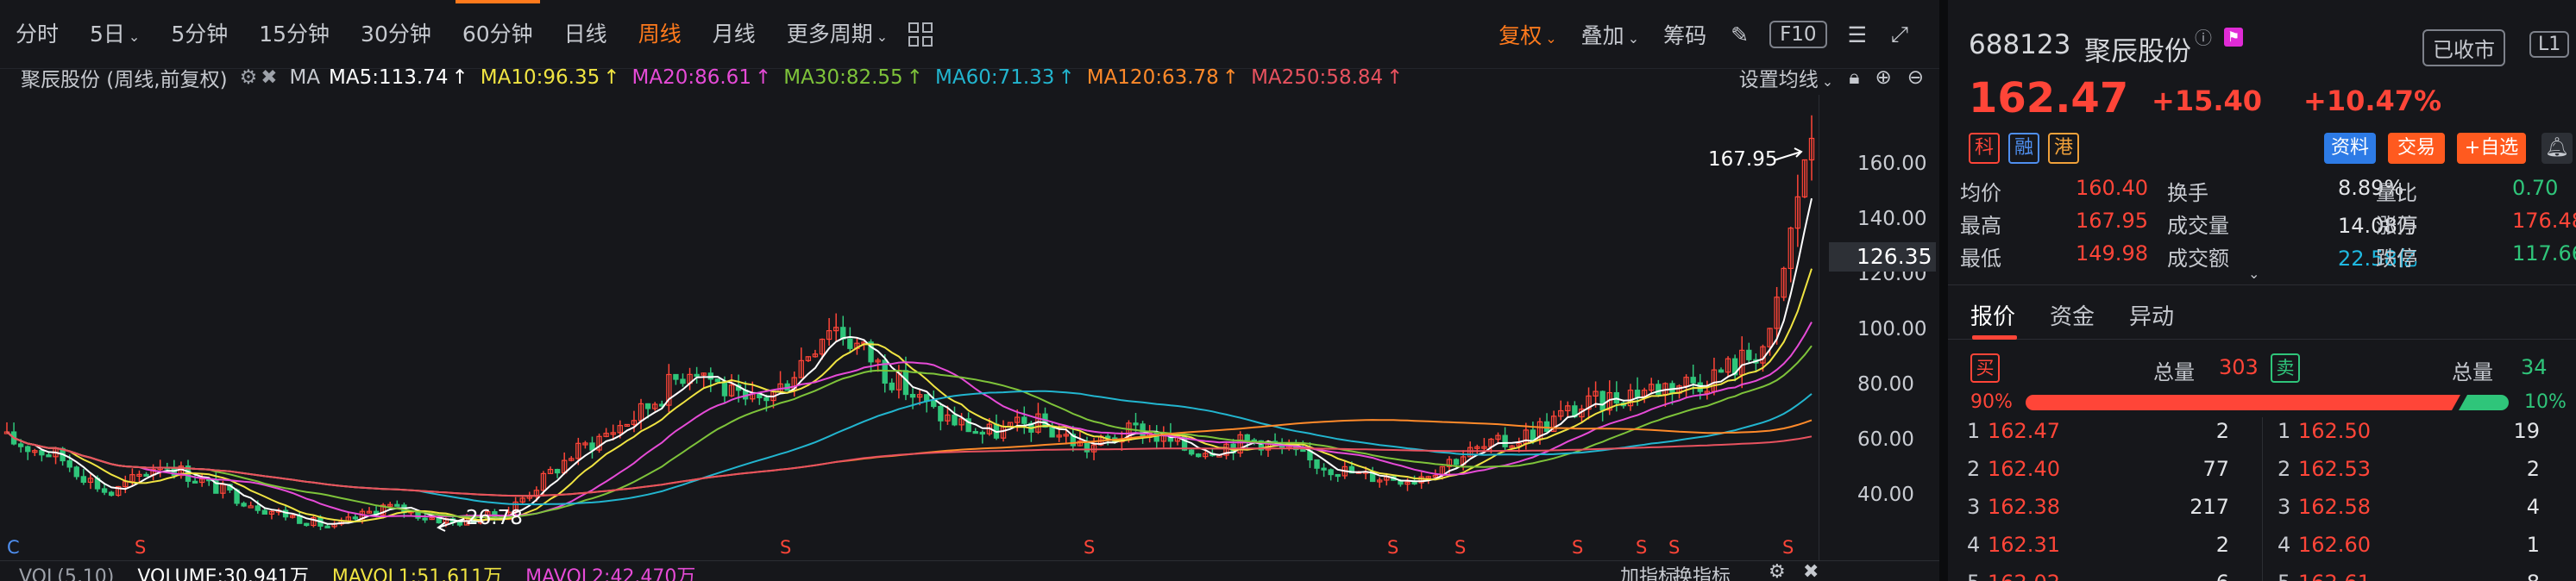 The height and width of the screenshot is (581, 2576). Describe the element at coordinates (2484, 402) in the screenshot. I see `sell-ratio-fill` at that location.